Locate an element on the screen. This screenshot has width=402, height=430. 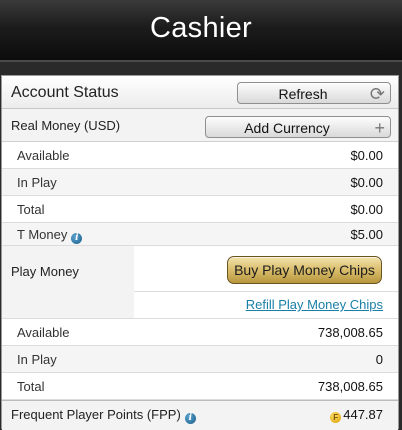
account-status-header: Account Status Refresh ⟳ is located at coordinates (200, 92).